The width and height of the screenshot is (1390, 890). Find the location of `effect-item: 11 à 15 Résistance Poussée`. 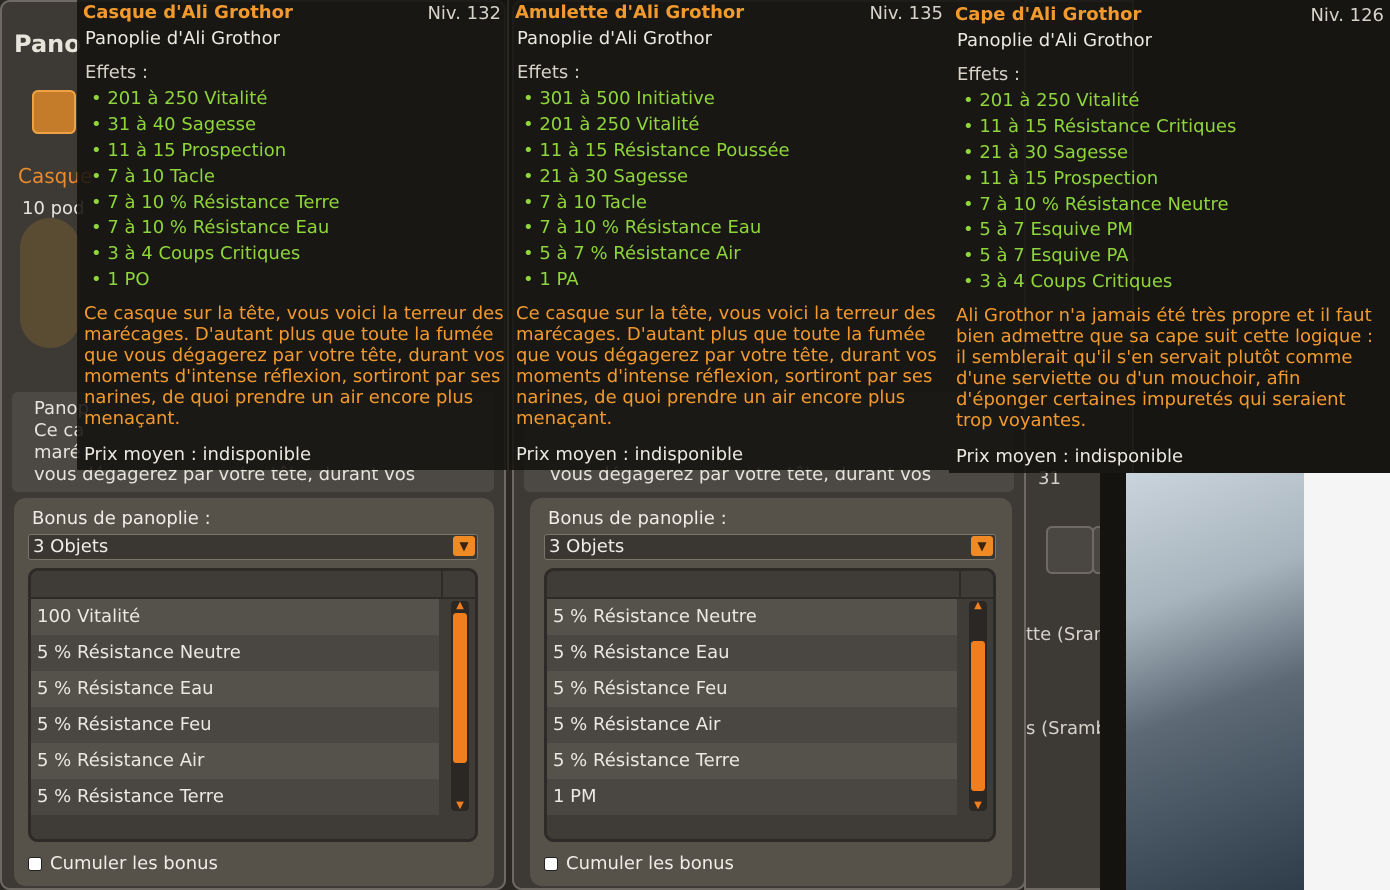

effect-item: 11 à 15 Résistance Poussée is located at coordinates (656, 151).